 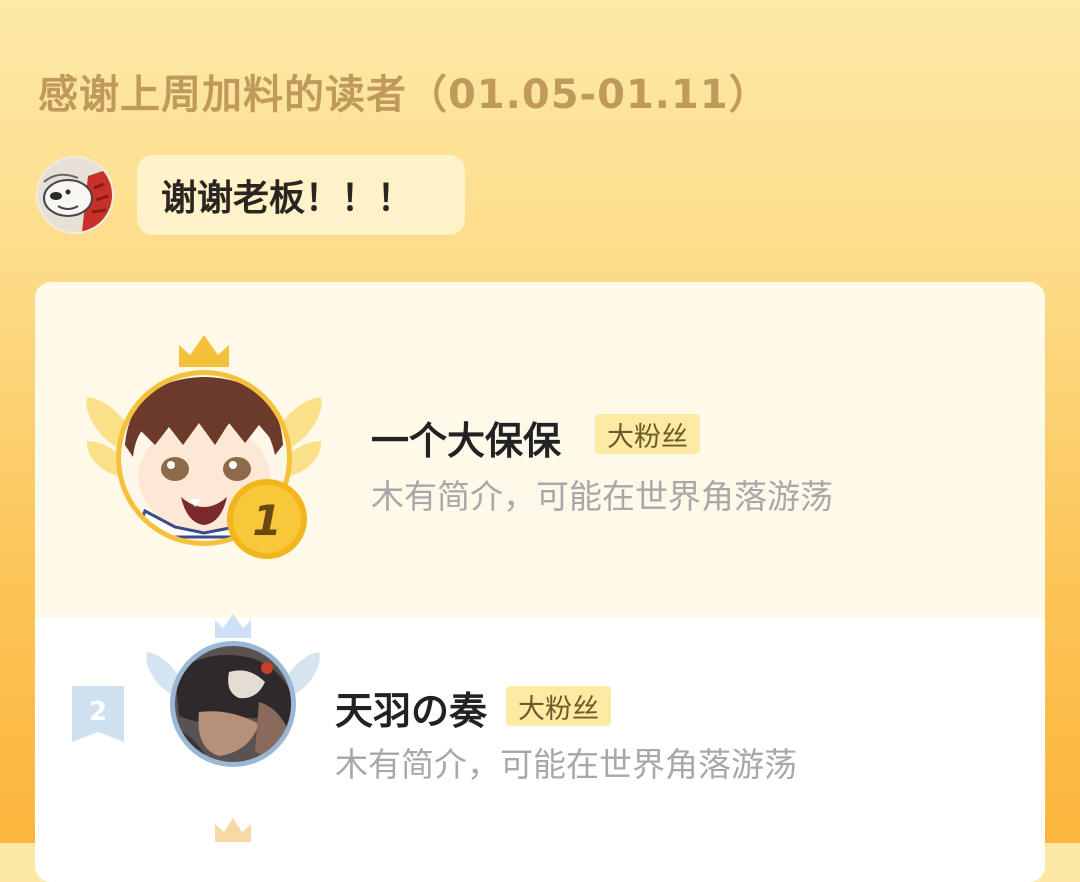 I want to click on rank-1-fan-badge: 大粉丝, so click(x=647, y=434).